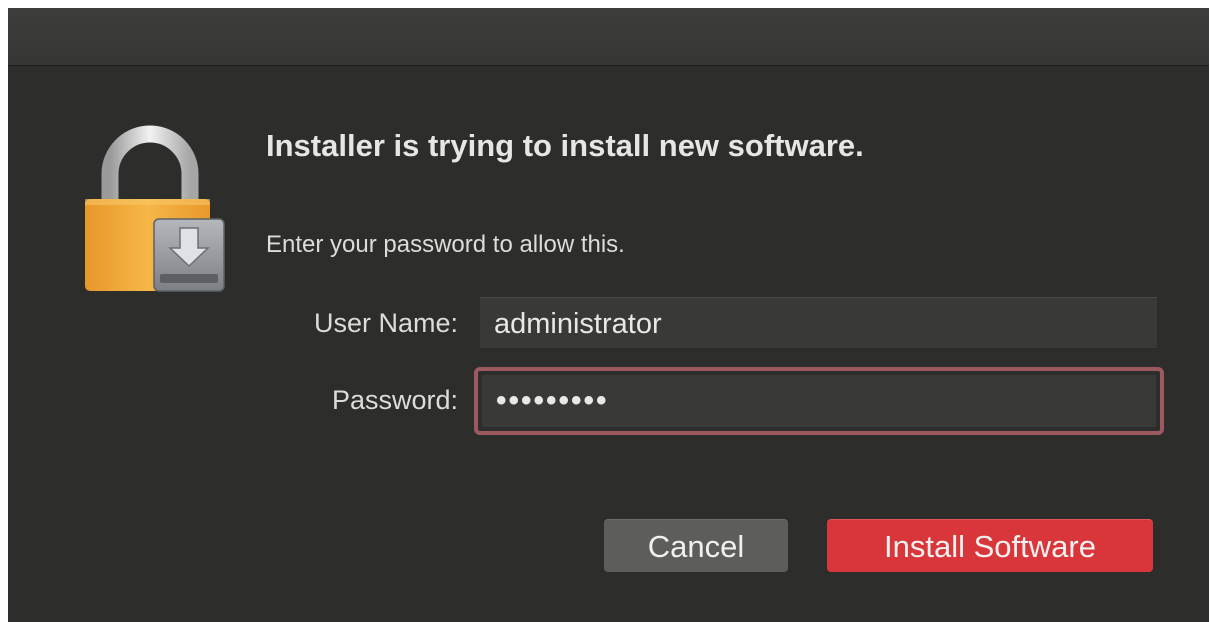  I want to click on lock-with-installer-icon, so click(155, 208).